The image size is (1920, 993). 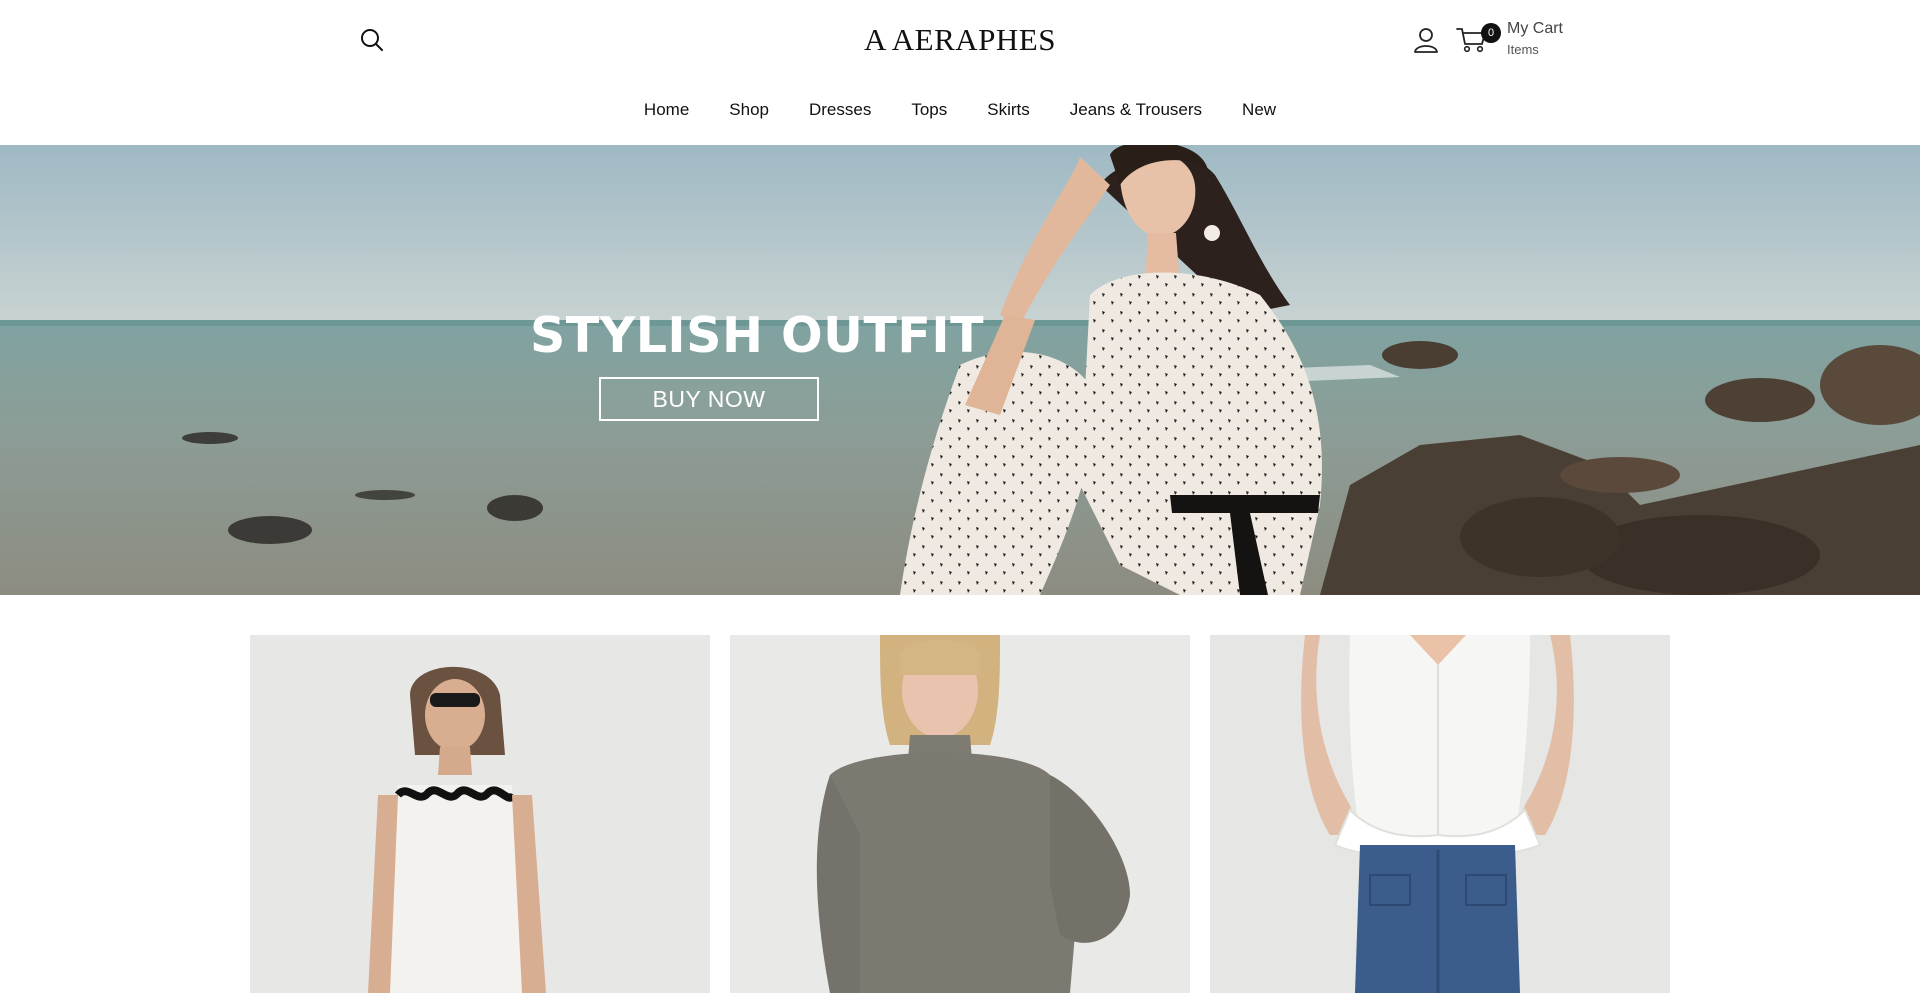 I want to click on account-button, so click(x=1426, y=40).